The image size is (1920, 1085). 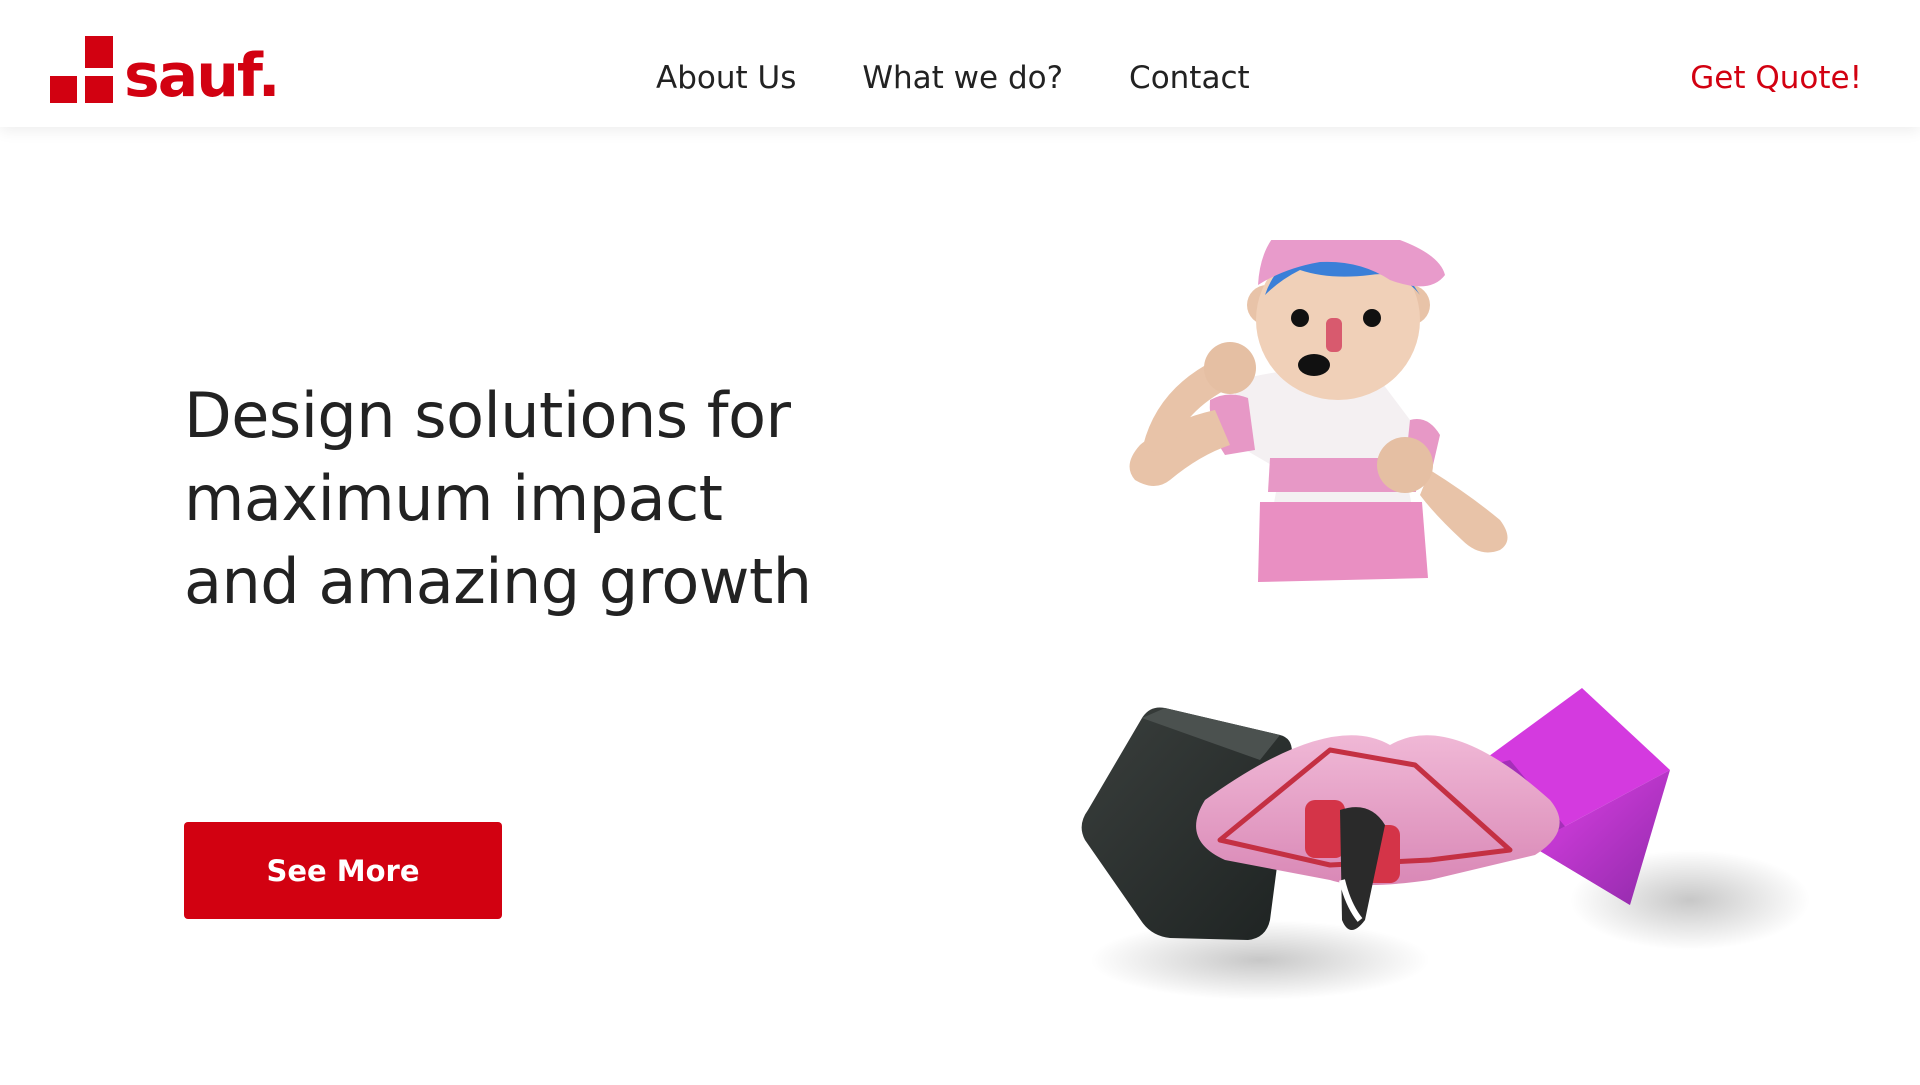 What do you see at coordinates (453, 498) in the screenshot?
I see `hero-title-line: maximum impact` at bounding box center [453, 498].